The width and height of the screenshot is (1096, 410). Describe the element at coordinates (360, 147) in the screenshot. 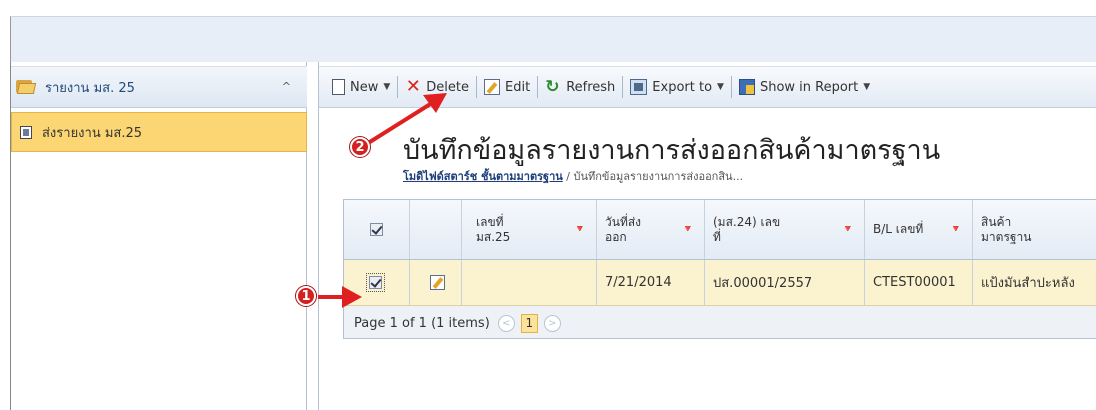

I see `annotation-badge-2: 2` at that location.